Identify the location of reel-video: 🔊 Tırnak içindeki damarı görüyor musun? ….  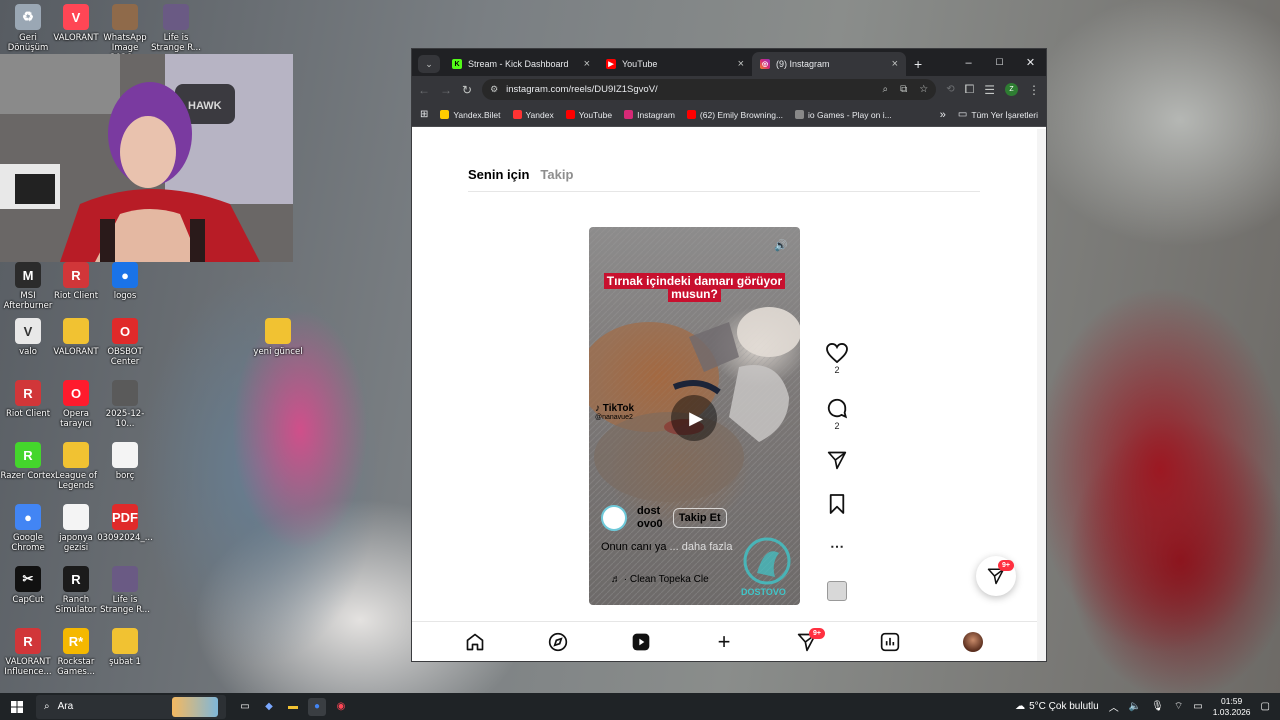
(694, 416).